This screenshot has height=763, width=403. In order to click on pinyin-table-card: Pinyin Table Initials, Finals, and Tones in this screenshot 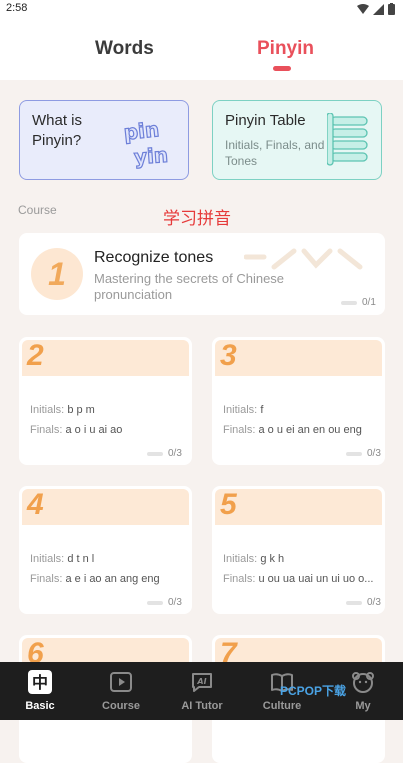, I will do `click(297, 140)`.